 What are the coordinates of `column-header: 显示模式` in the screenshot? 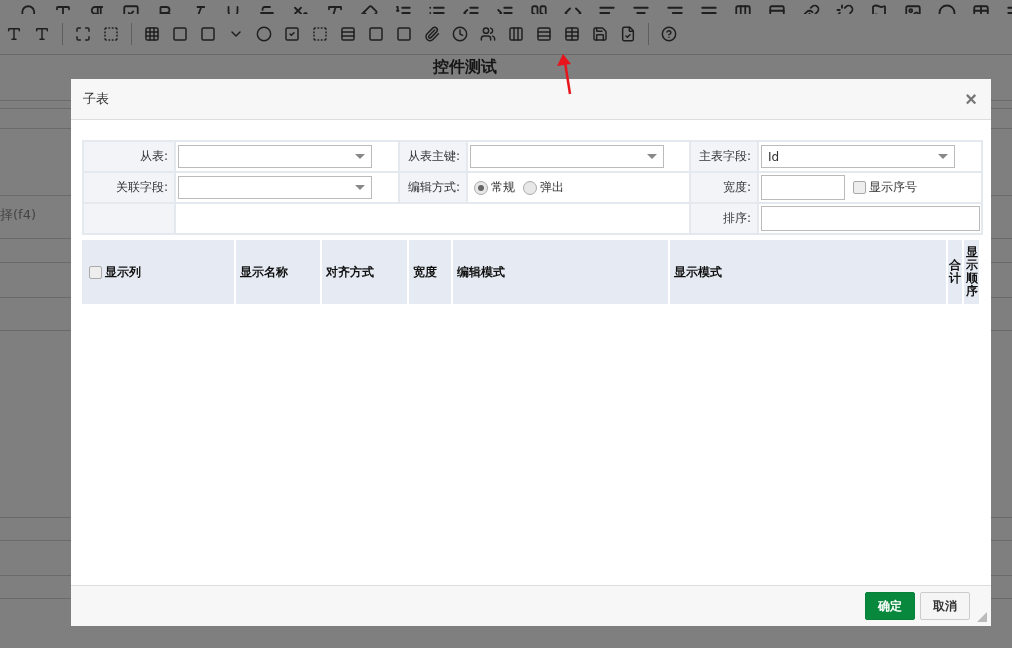 It's located at (809, 272).